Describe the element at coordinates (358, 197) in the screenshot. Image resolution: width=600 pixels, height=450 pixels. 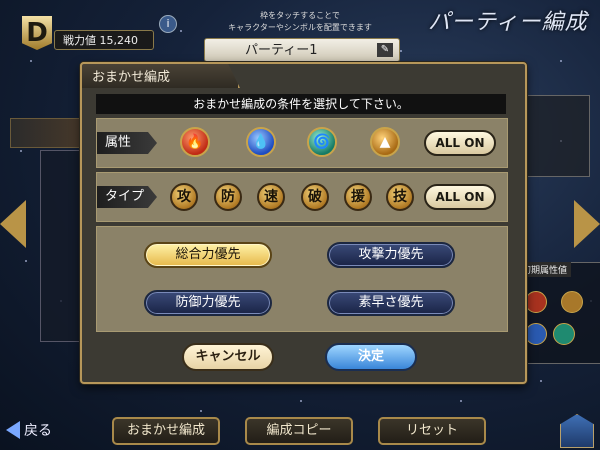
I see `type-support-toggle: 援` at that location.